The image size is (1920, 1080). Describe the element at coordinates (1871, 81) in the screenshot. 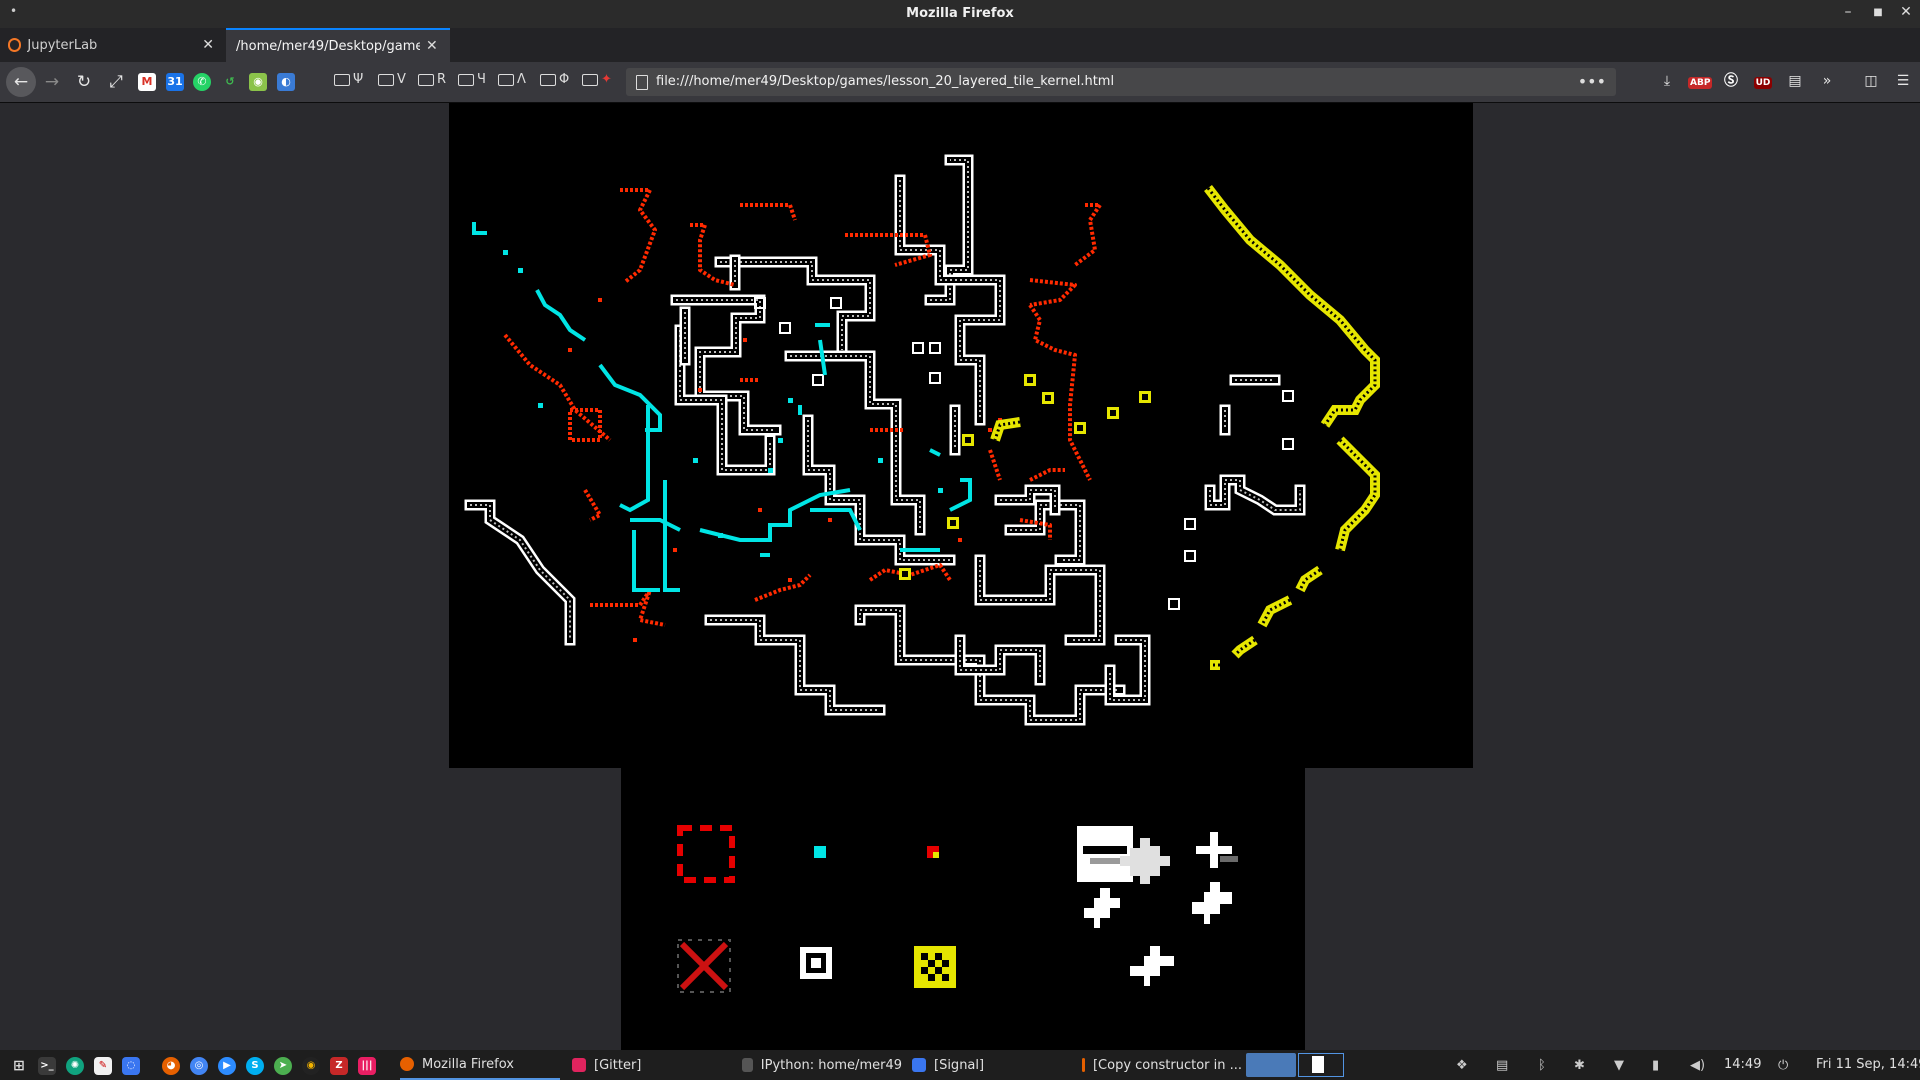

I see `extensions-icon: ◫` at that location.